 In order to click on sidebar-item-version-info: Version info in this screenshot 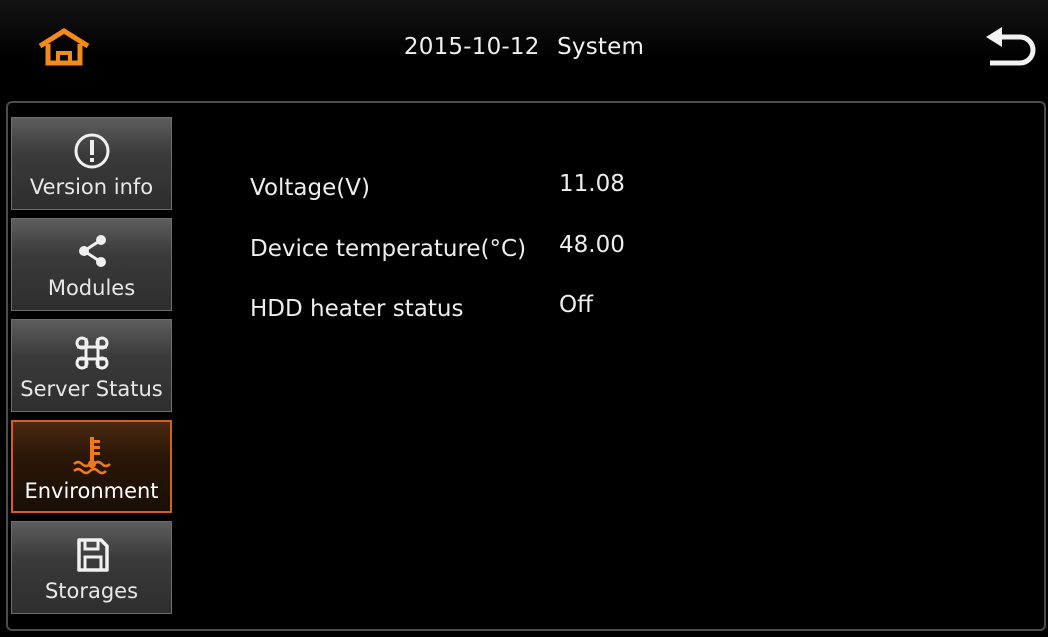, I will do `click(91, 163)`.